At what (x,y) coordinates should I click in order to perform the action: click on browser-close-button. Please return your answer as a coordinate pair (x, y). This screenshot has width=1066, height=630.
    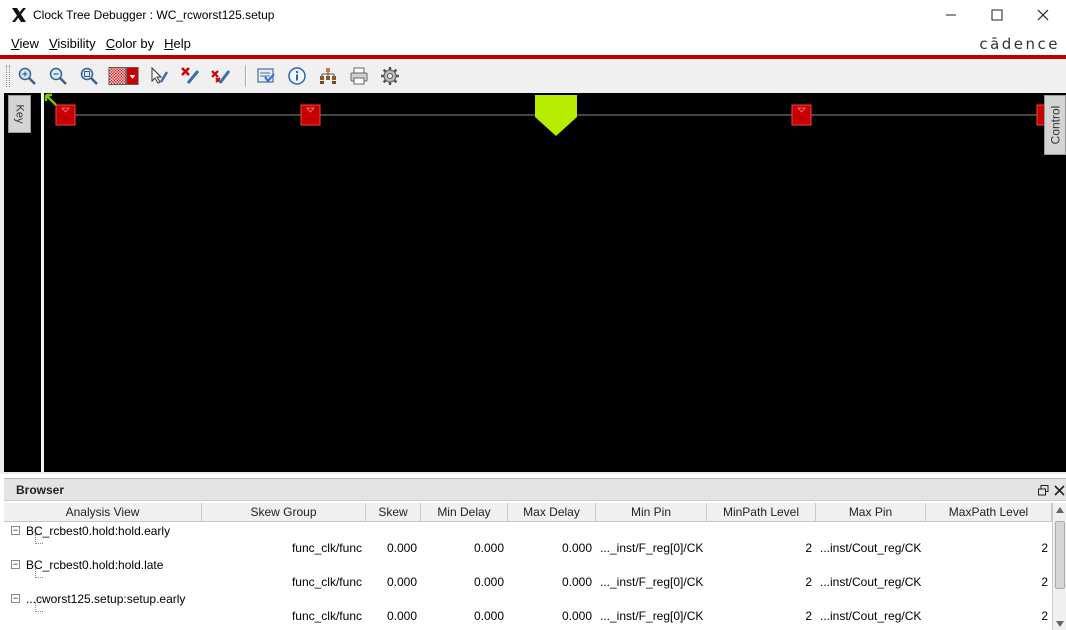
    Looking at the image, I should click on (1059, 490).